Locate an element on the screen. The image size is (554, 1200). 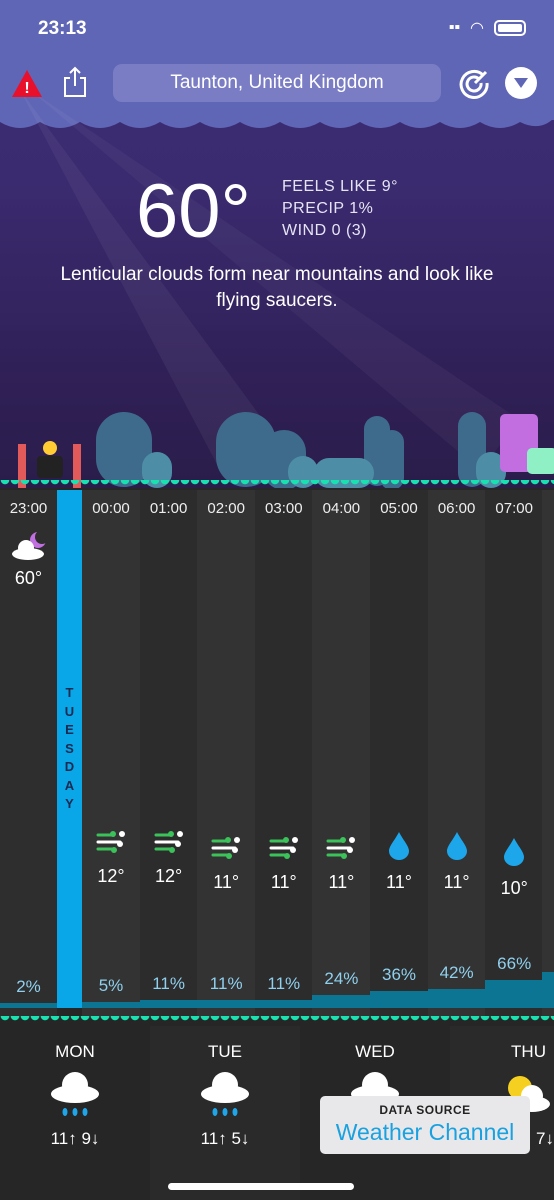
home-indicator is located at coordinates (261, 1186).